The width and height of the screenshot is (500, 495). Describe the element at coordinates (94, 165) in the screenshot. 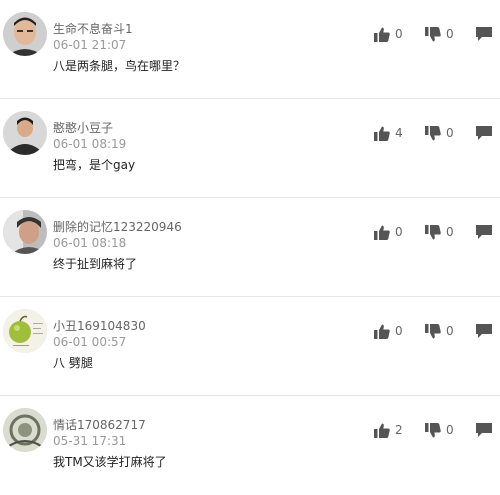

I see `comment-text: 把弯，是个gay` at that location.